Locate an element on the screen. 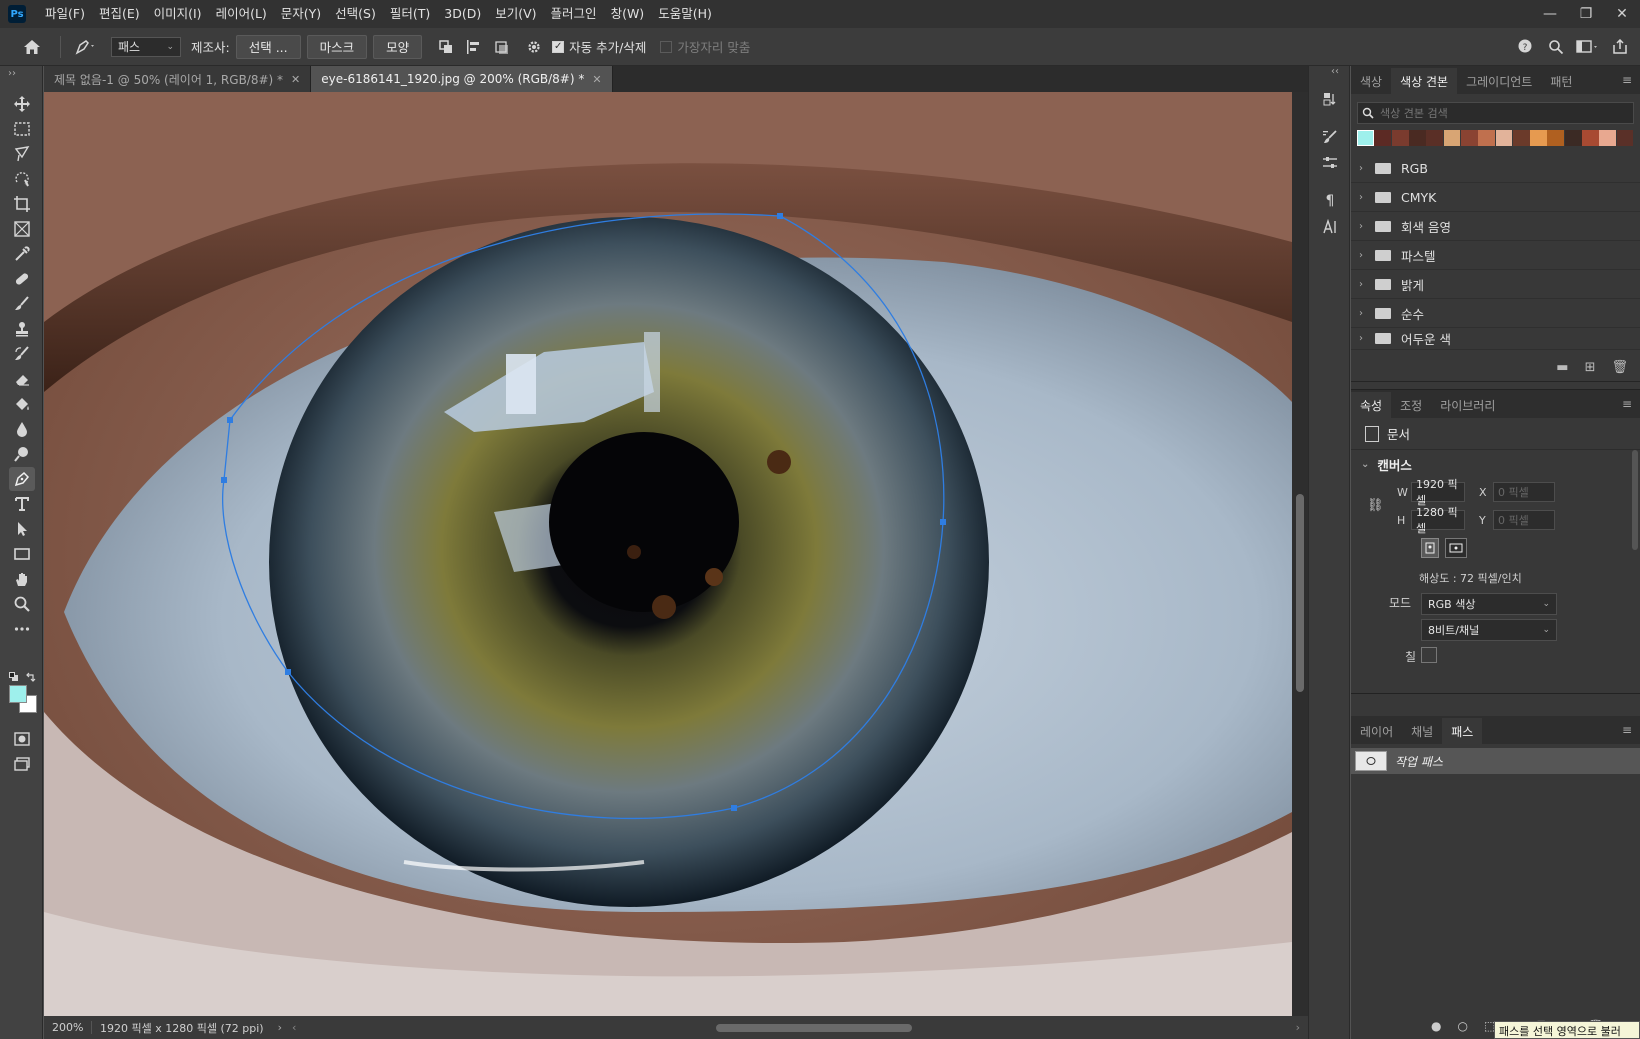 The image size is (1640, 1039). vertical-scrollbar is located at coordinates (1300, 554).